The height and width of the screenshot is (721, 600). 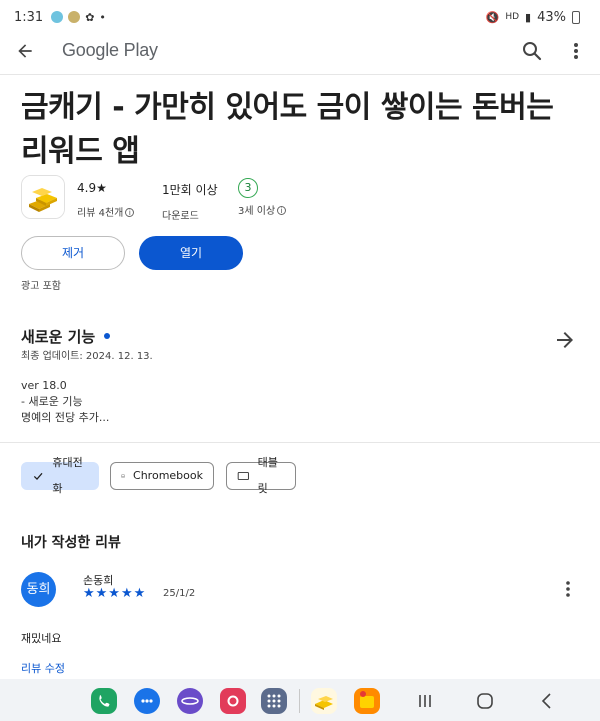 What do you see at coordinates (425, 701) in the screenshot?
I see `recents-nav-icon` at bounding box center [425, 701].